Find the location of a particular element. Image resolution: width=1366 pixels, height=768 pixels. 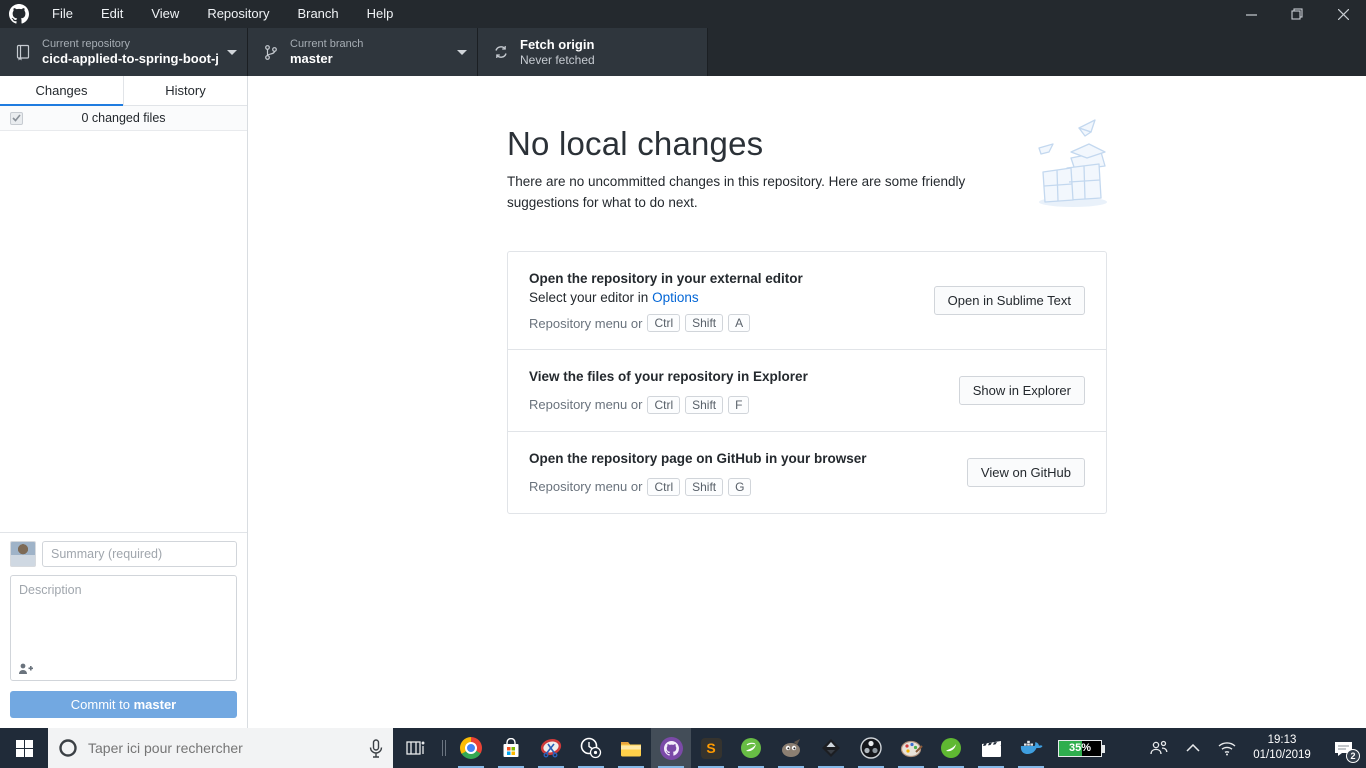

commit-button-prefix: Commit to is located at coordinates (102, 704).